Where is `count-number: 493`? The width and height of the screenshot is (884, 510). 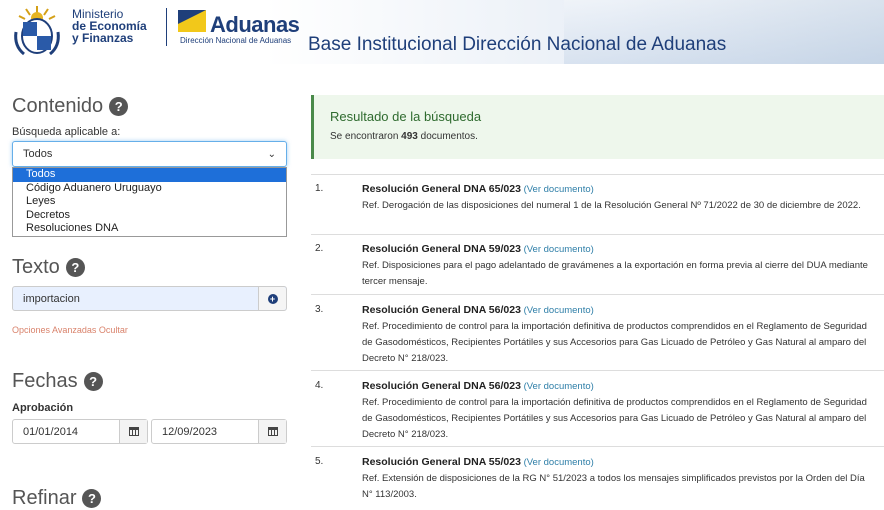
count-number: 493 is located at coordinates (409, 136).